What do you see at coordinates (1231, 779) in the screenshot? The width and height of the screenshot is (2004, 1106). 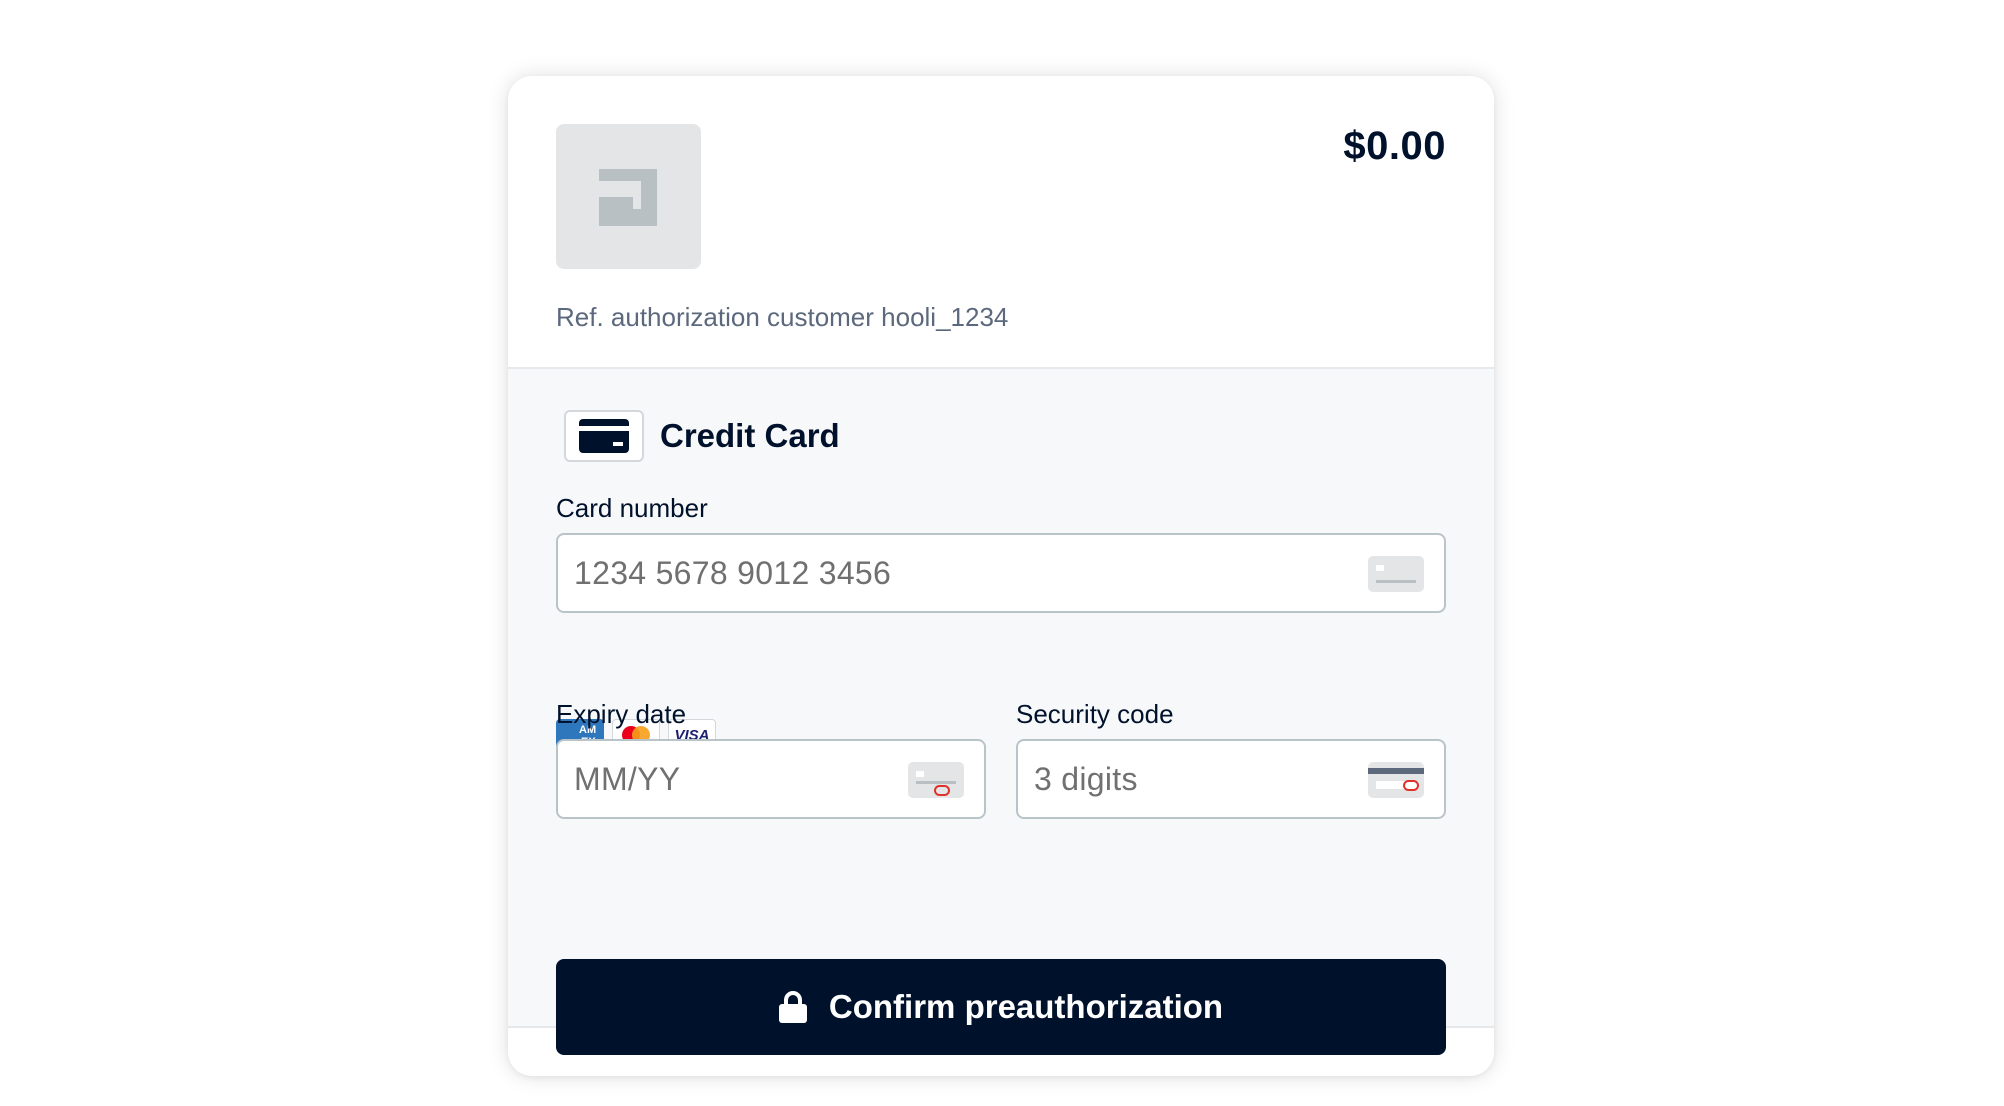 I see `security-code-field: 3 digits` at bounding box center [1231, 779].